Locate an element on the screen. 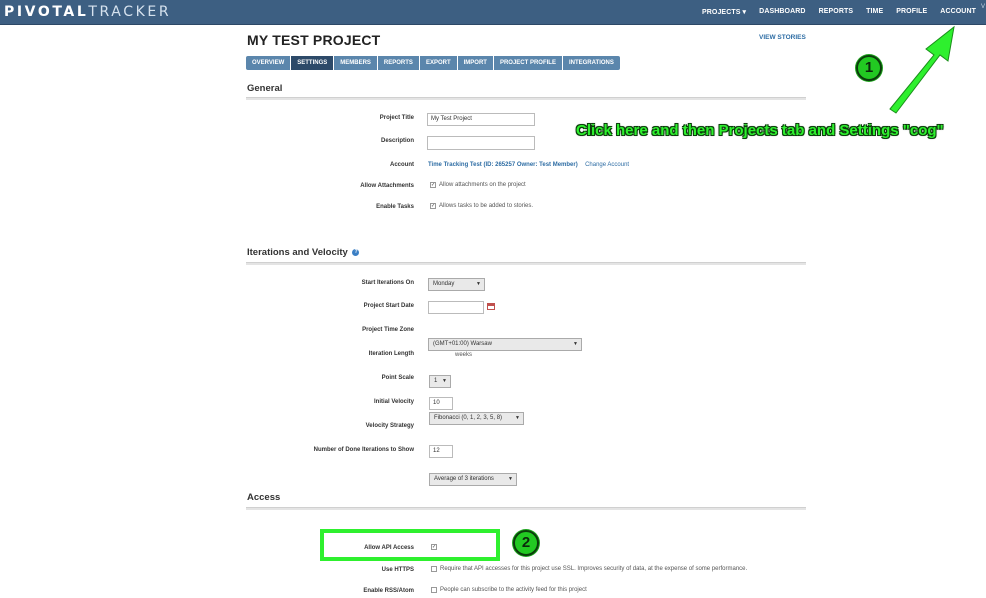  point-scale-value: Fibonacci (0, 1, 2, 3, 5, 8) is located at coordinates (468, 418).